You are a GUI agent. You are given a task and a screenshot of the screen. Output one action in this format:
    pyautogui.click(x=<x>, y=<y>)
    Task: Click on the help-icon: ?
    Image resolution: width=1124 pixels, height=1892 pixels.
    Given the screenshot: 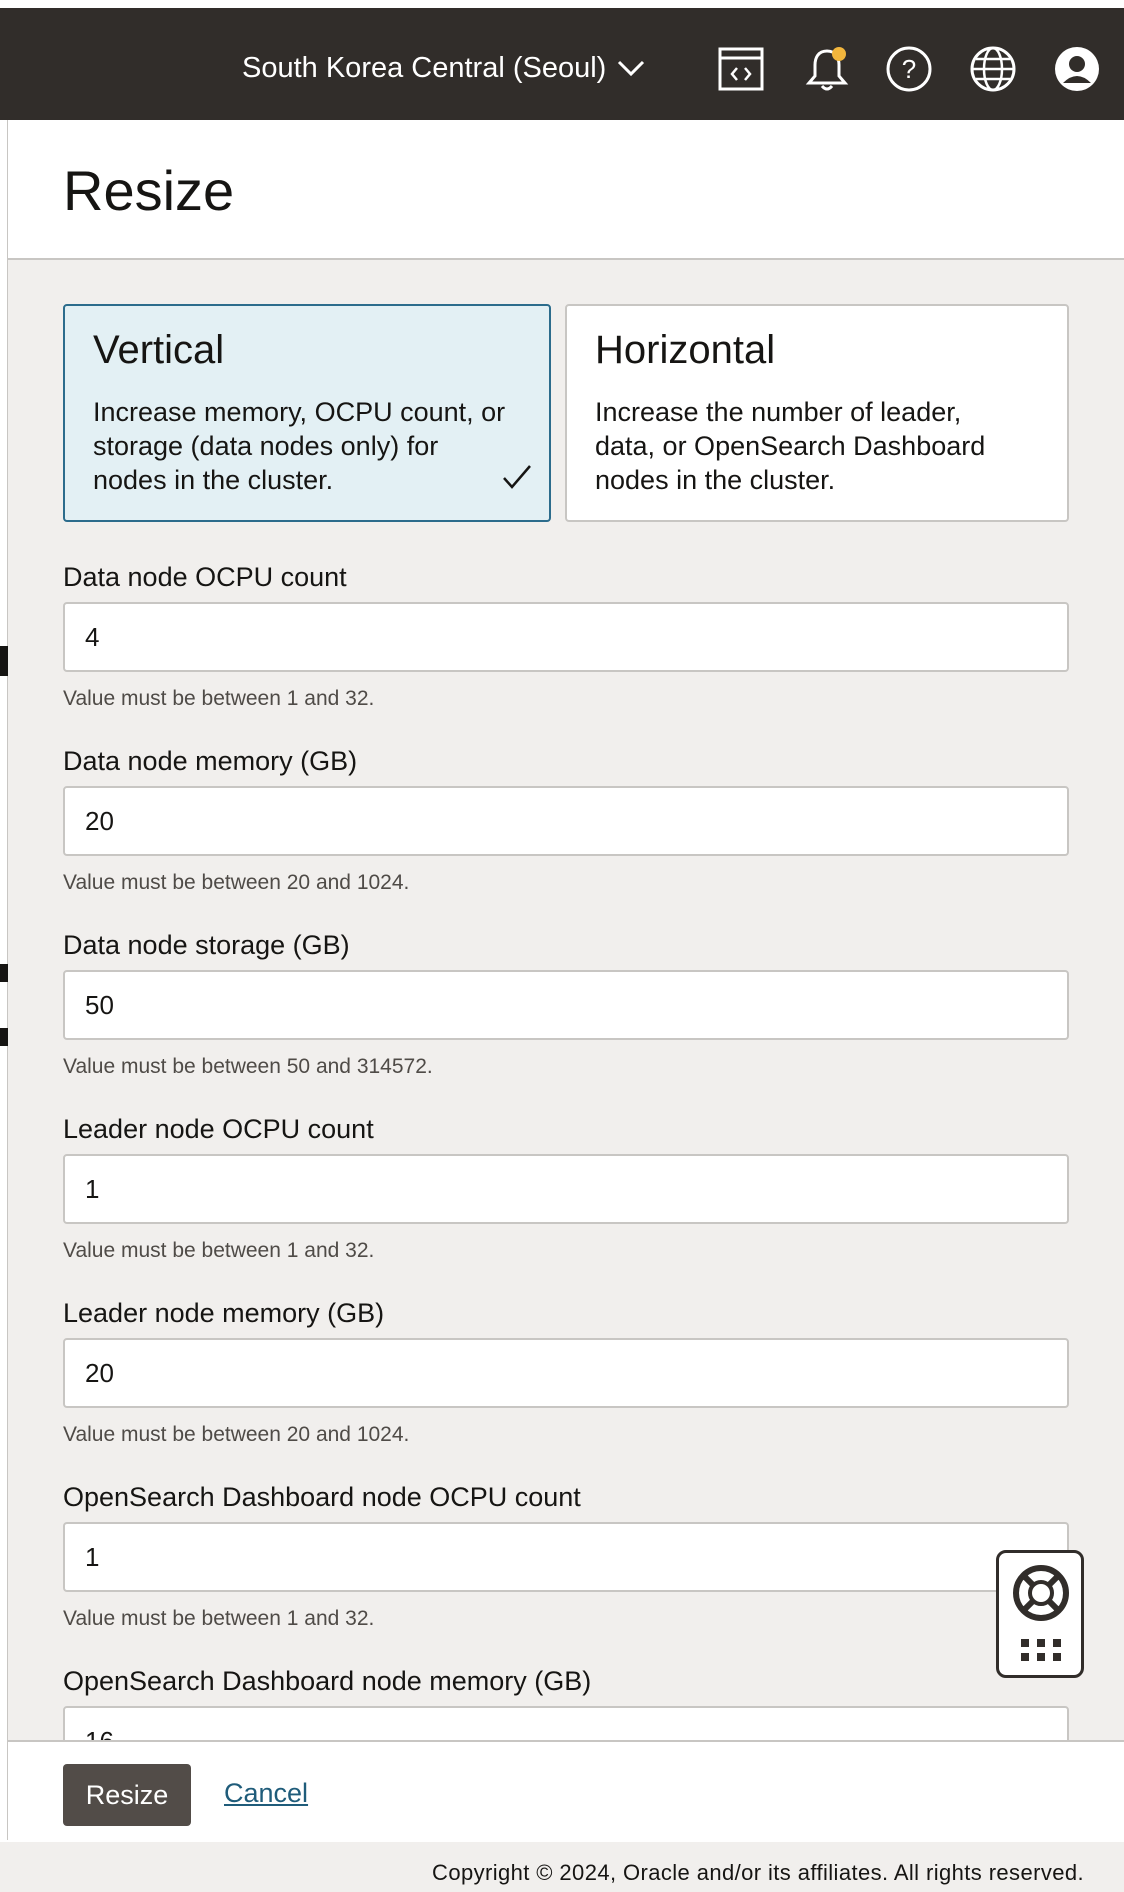 What is the action you would take?
    pyautogui.click(x=909, y=69)
    